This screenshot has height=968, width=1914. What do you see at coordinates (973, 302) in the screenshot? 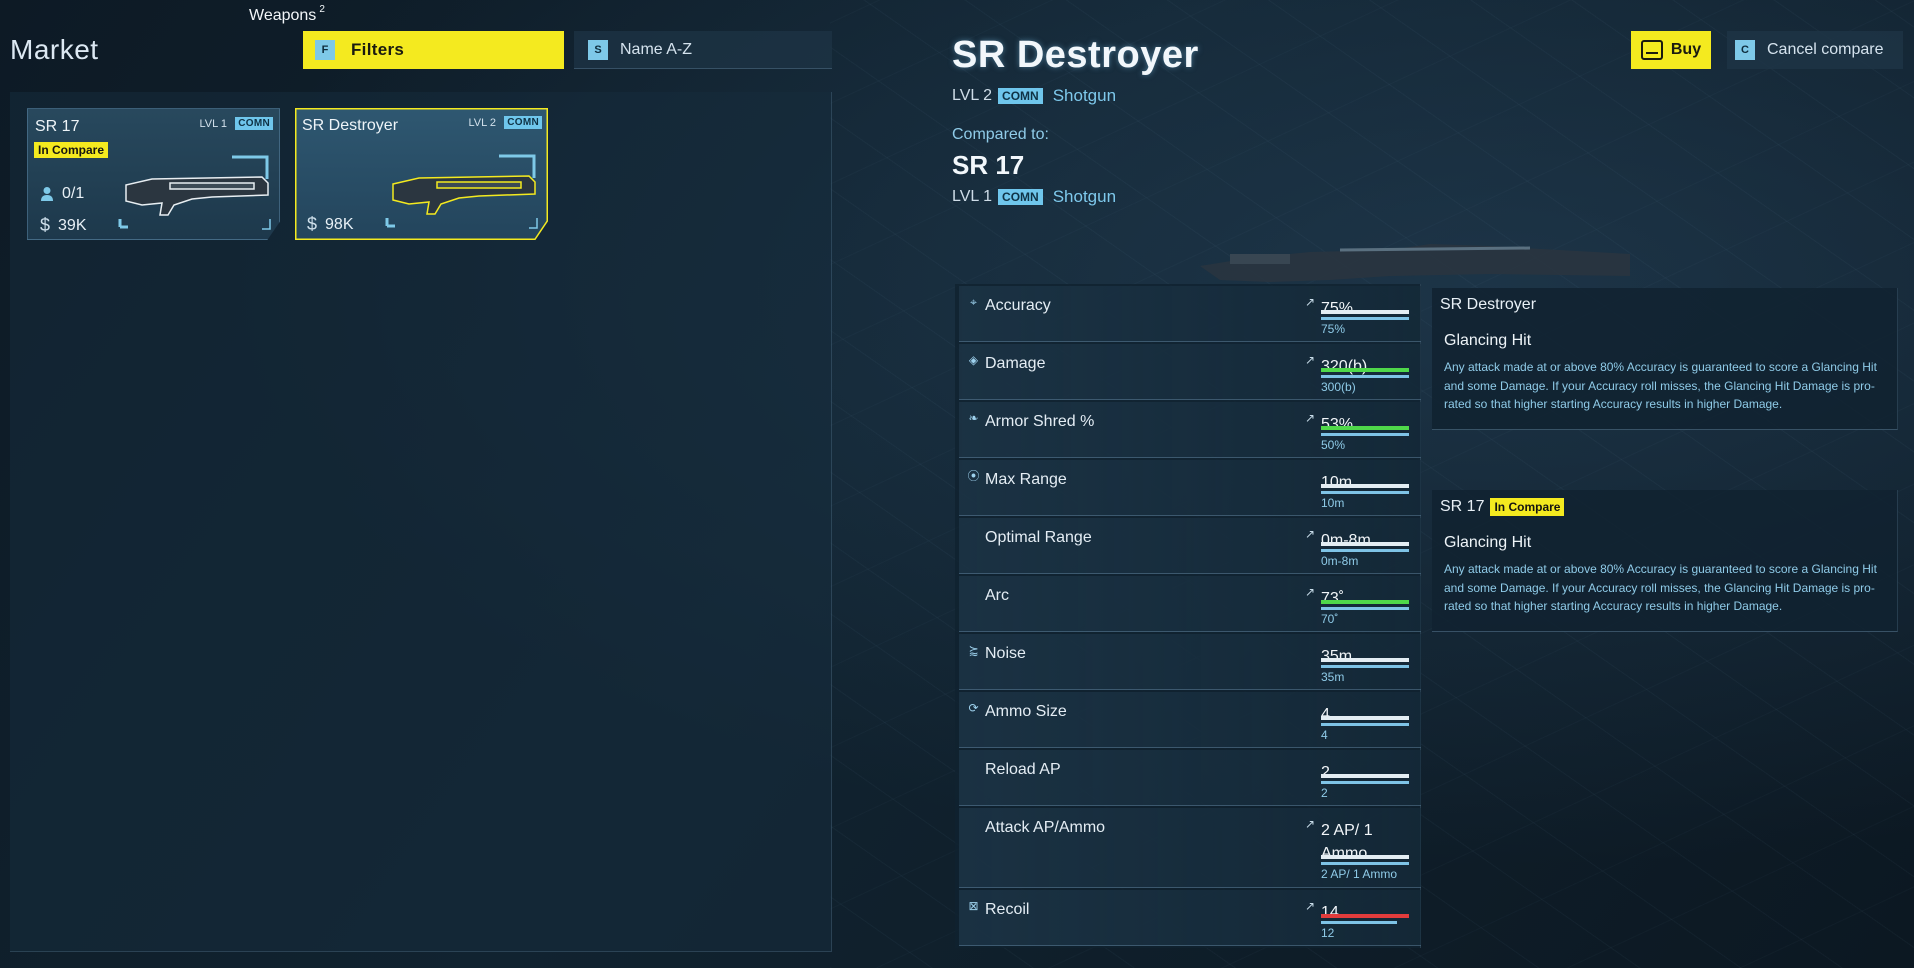
I see `crosshair-icon: ⌖` at bounding box center [973, 302].